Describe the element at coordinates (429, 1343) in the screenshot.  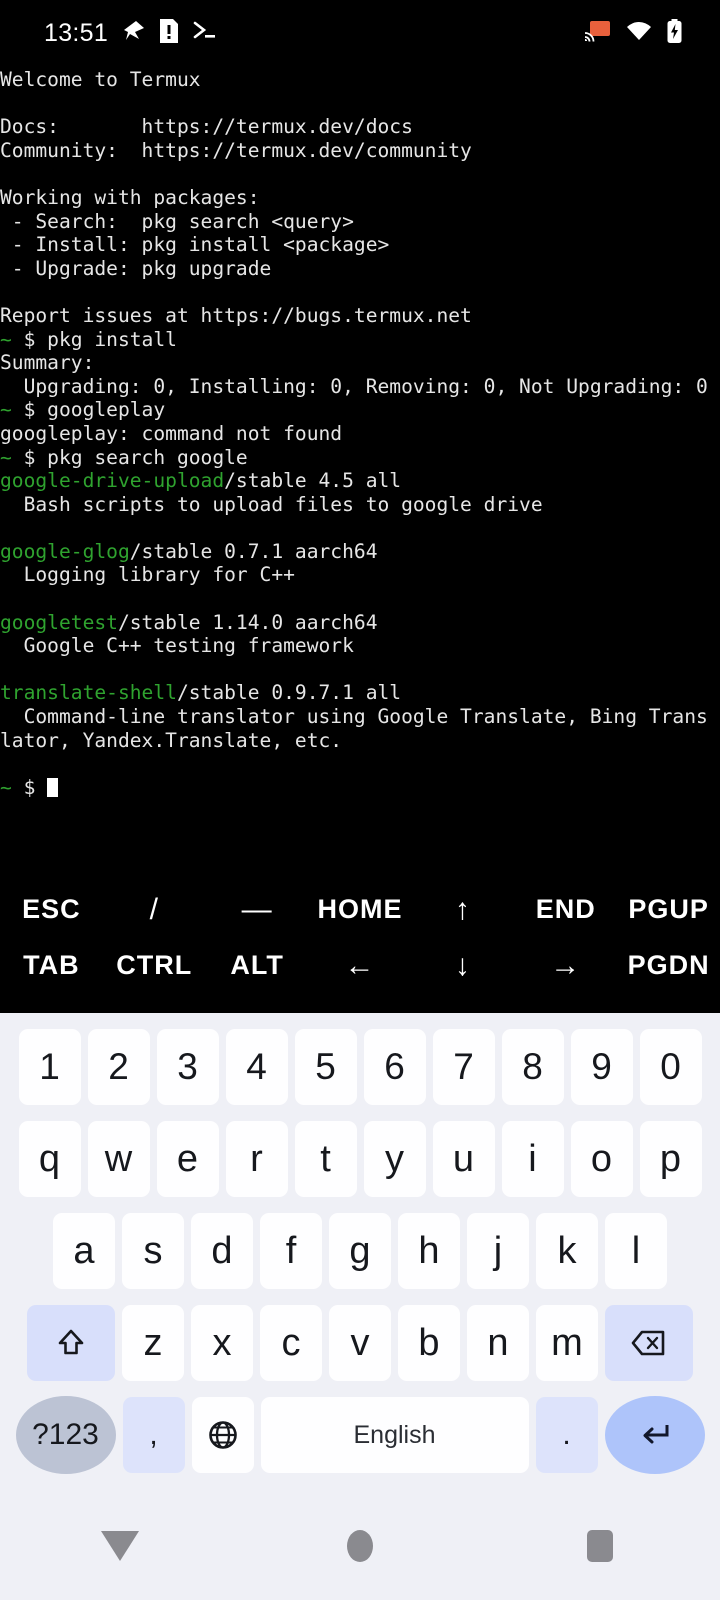
I see `key-b: b` at that location.